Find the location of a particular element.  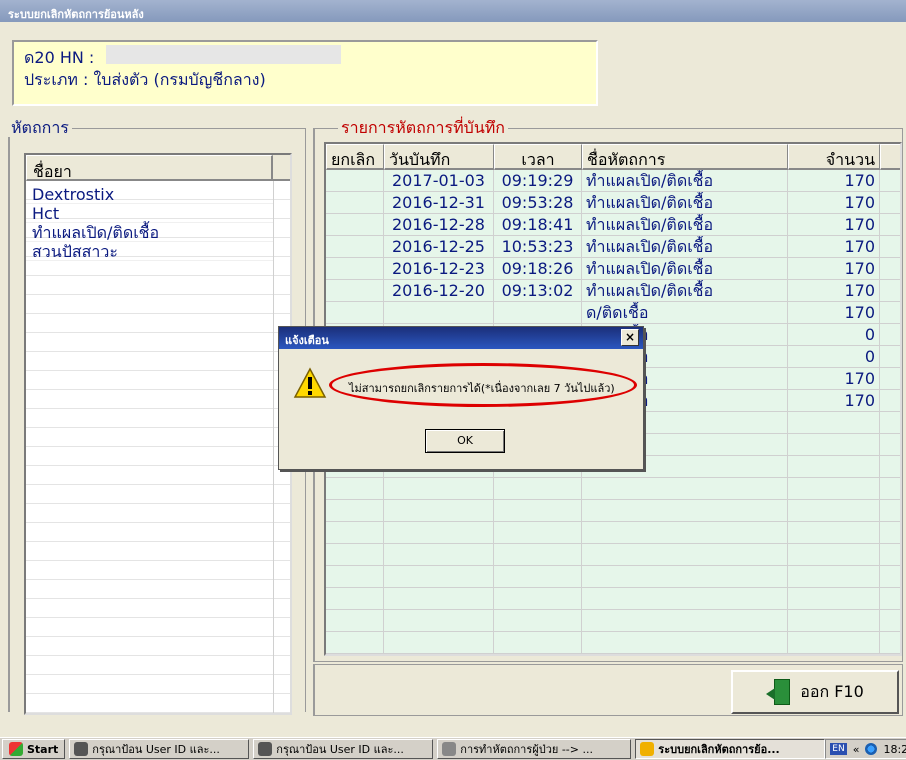

records-group-label: รายการหัตถการที่บันทึก is located at coordinates (423, 128).